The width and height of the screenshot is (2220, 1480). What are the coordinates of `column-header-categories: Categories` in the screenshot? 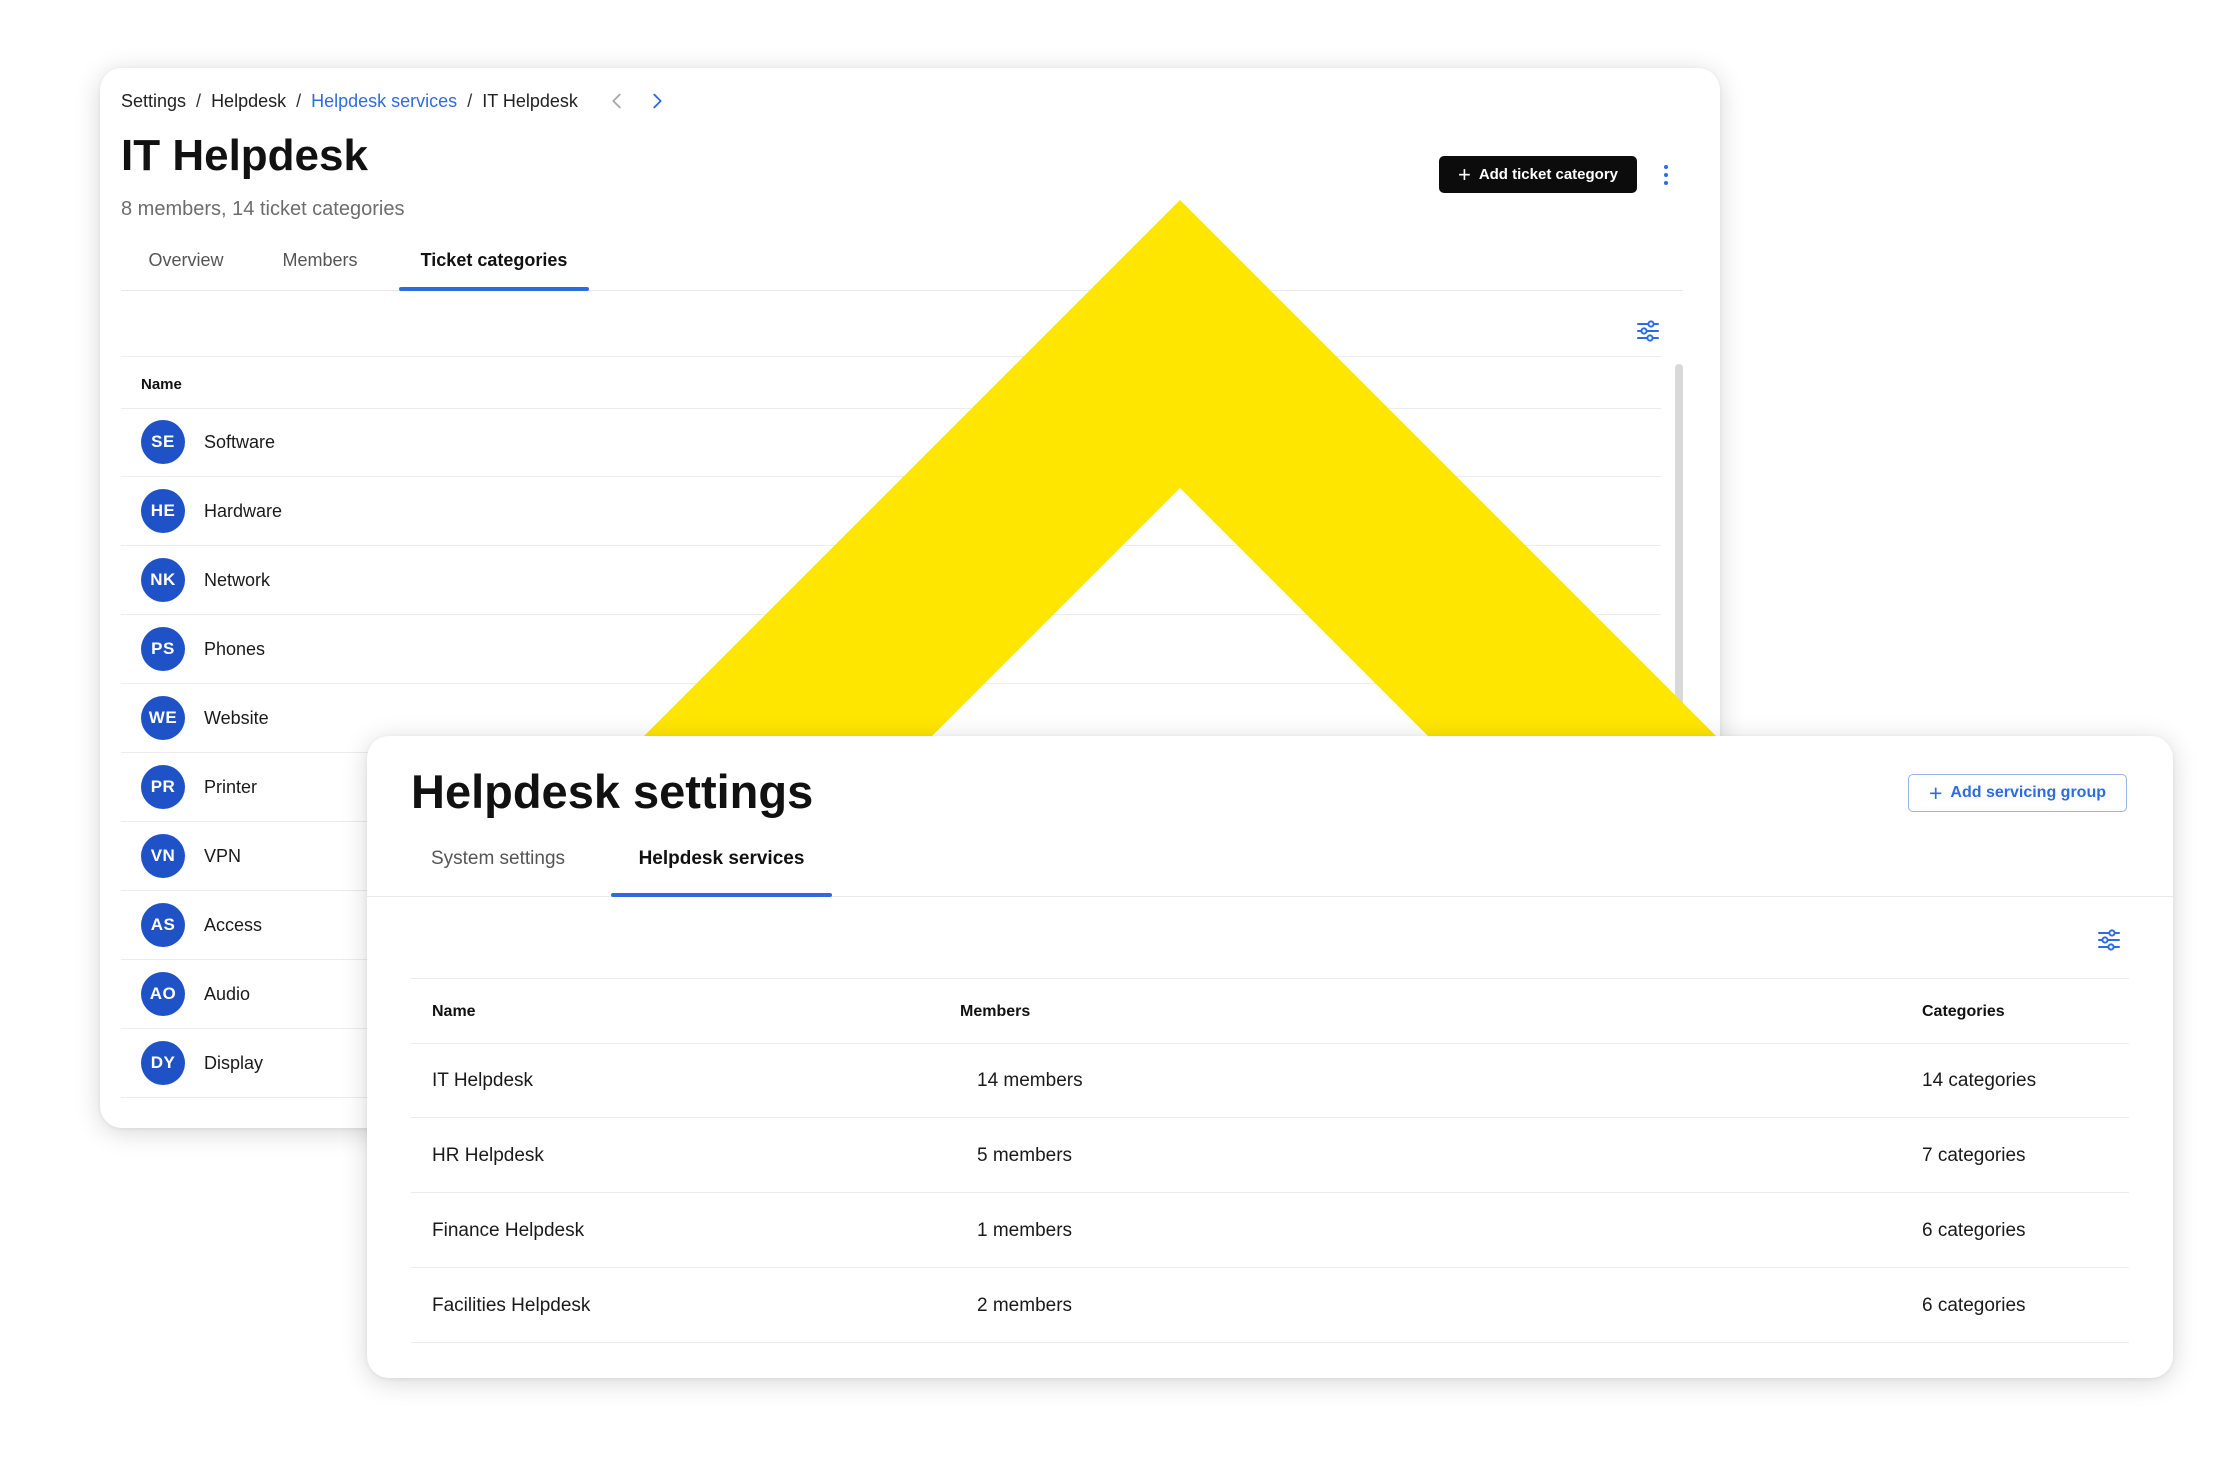 It's located at (1963, 1012).